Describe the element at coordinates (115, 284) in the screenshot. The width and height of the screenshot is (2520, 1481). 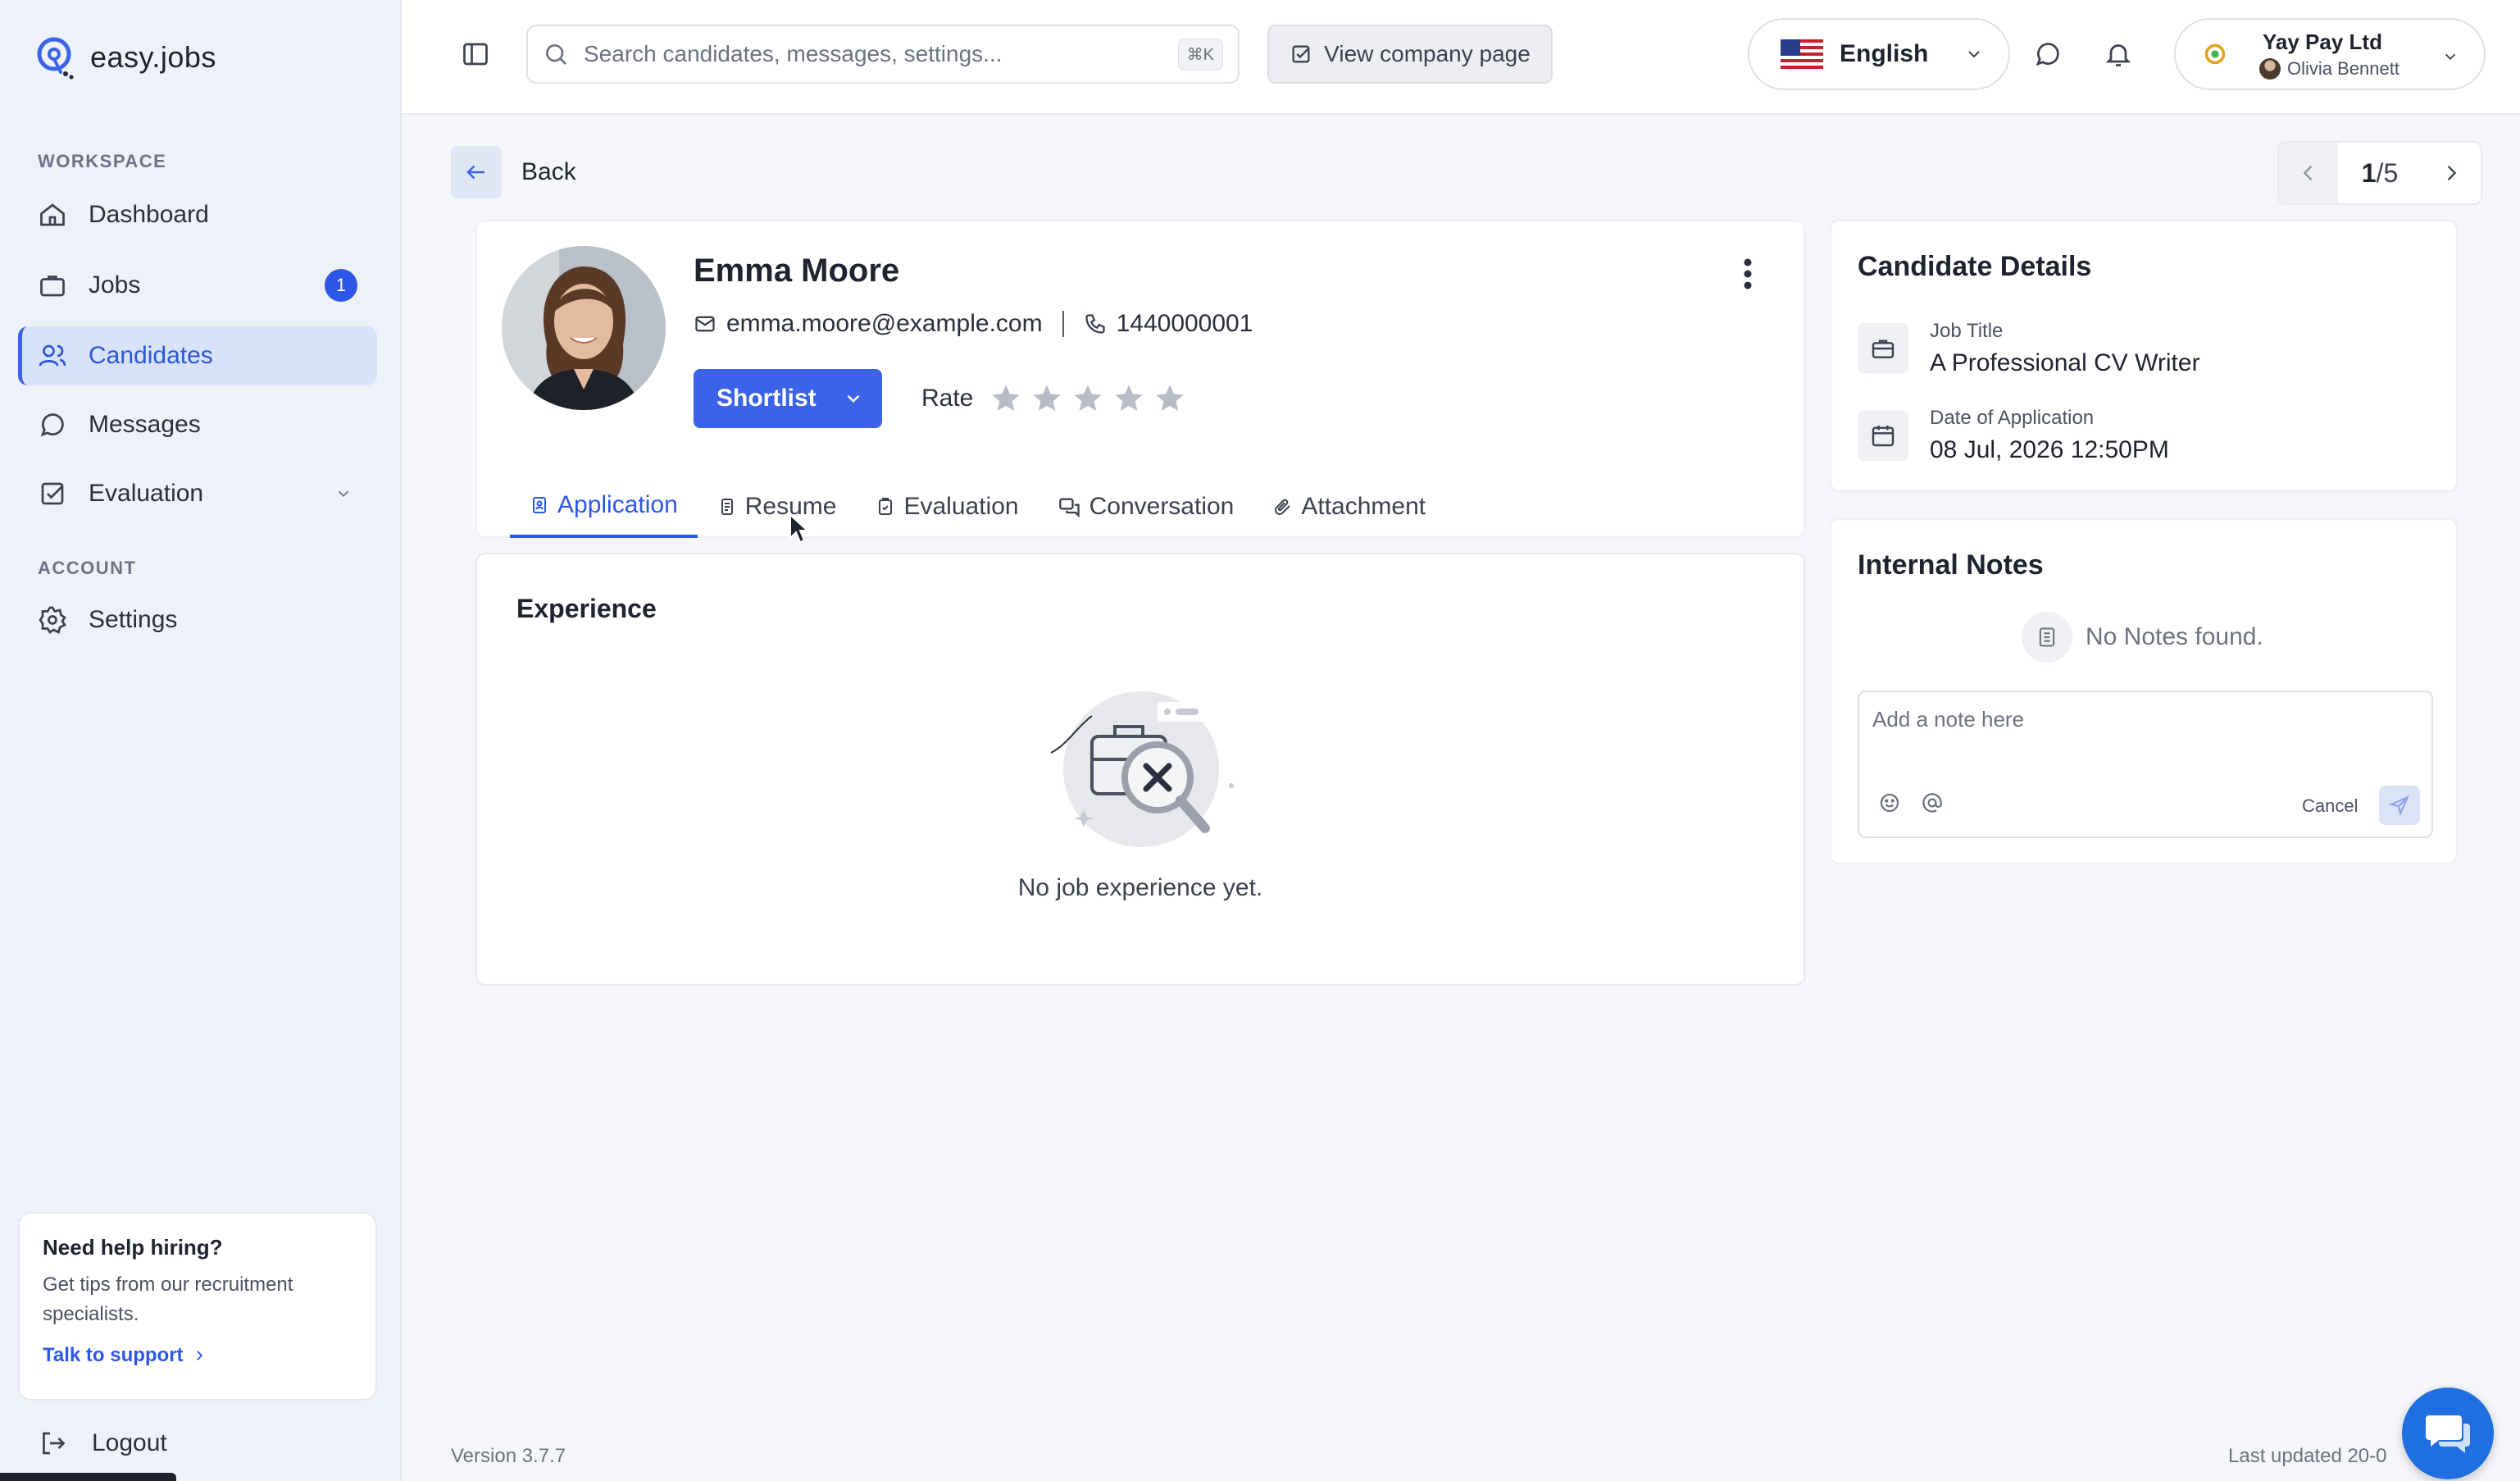
I see `sidebar-item-label: Jobs` at that location.